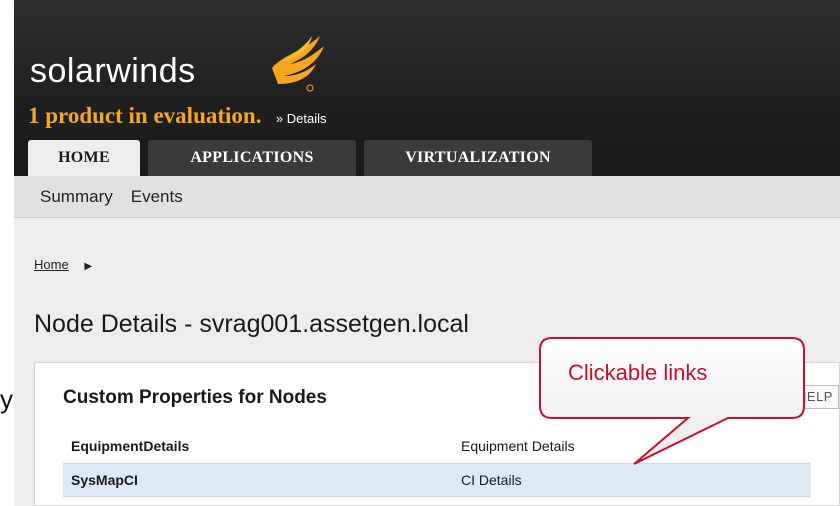 The image size is (840, 506). What do you see at coordinates (252, 158) in the screenshot?
I see `tab-applications: APPLICATIONS` at bounding box center [252, 158].